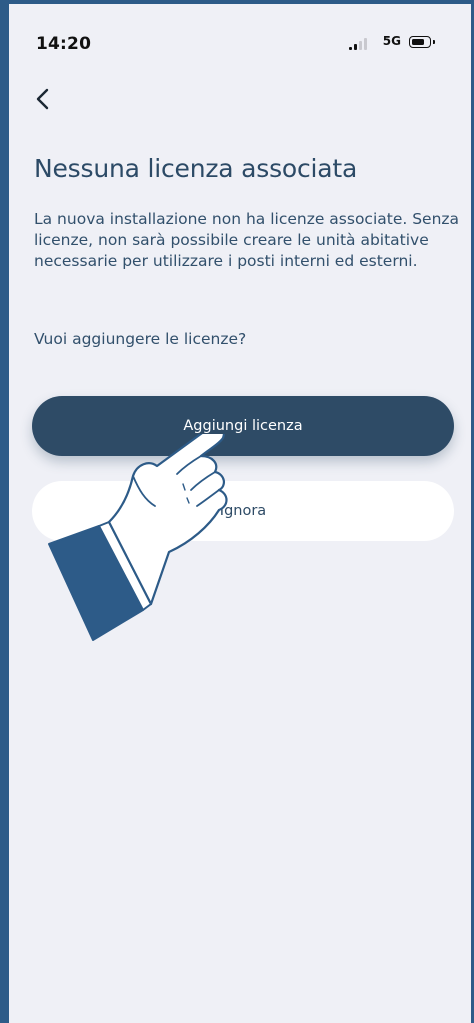  I want to click on chevron-left-icon, so click(42, 99).